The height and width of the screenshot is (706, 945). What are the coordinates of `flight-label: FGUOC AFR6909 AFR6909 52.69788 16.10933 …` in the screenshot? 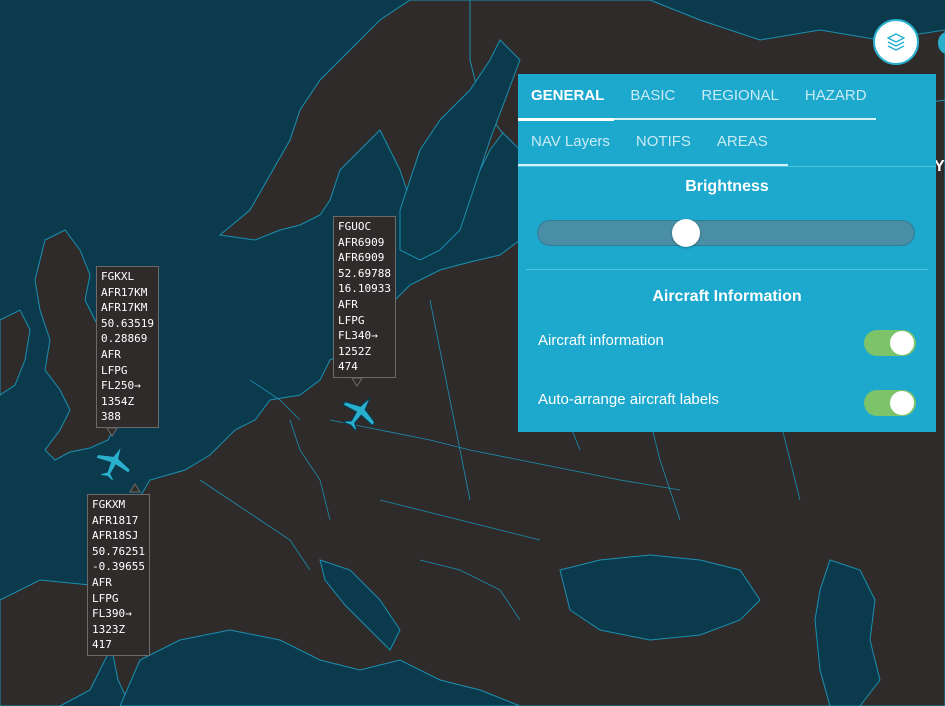 It's located at (364, 297).